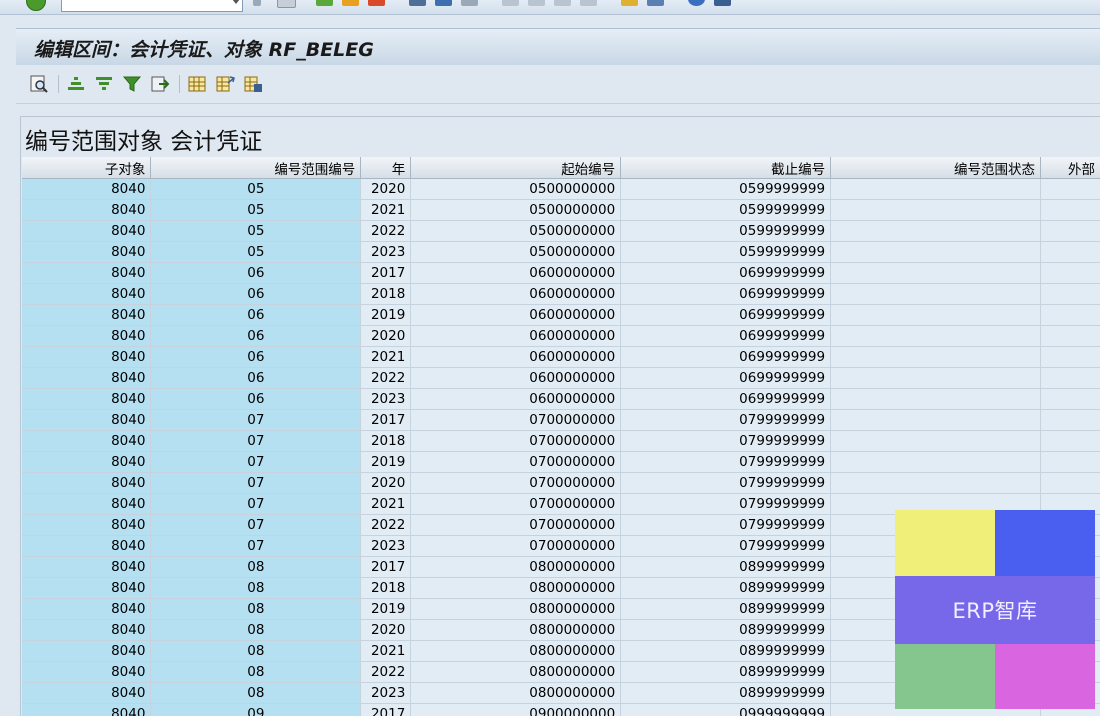 The image size is (1100, 716). I want to click on table-row: 804006201706000000000699999999, so click(561, 273).